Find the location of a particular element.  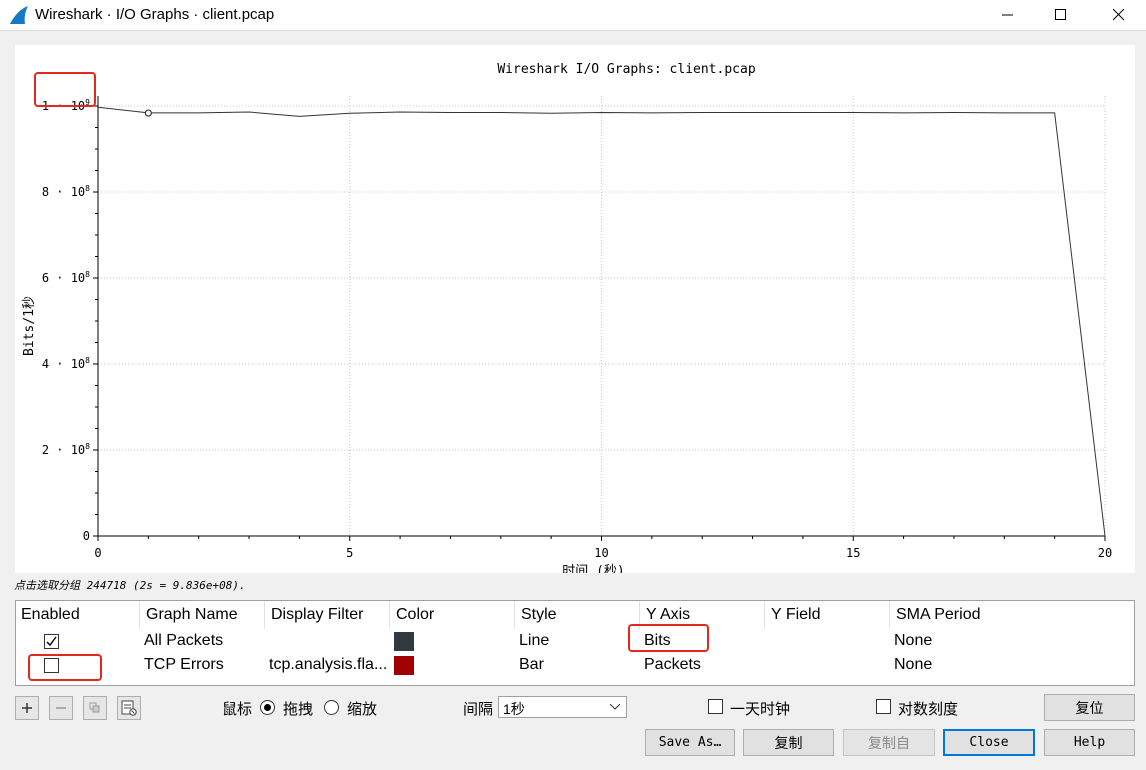

clear-graphs-button is located at coordinates (129, 708).